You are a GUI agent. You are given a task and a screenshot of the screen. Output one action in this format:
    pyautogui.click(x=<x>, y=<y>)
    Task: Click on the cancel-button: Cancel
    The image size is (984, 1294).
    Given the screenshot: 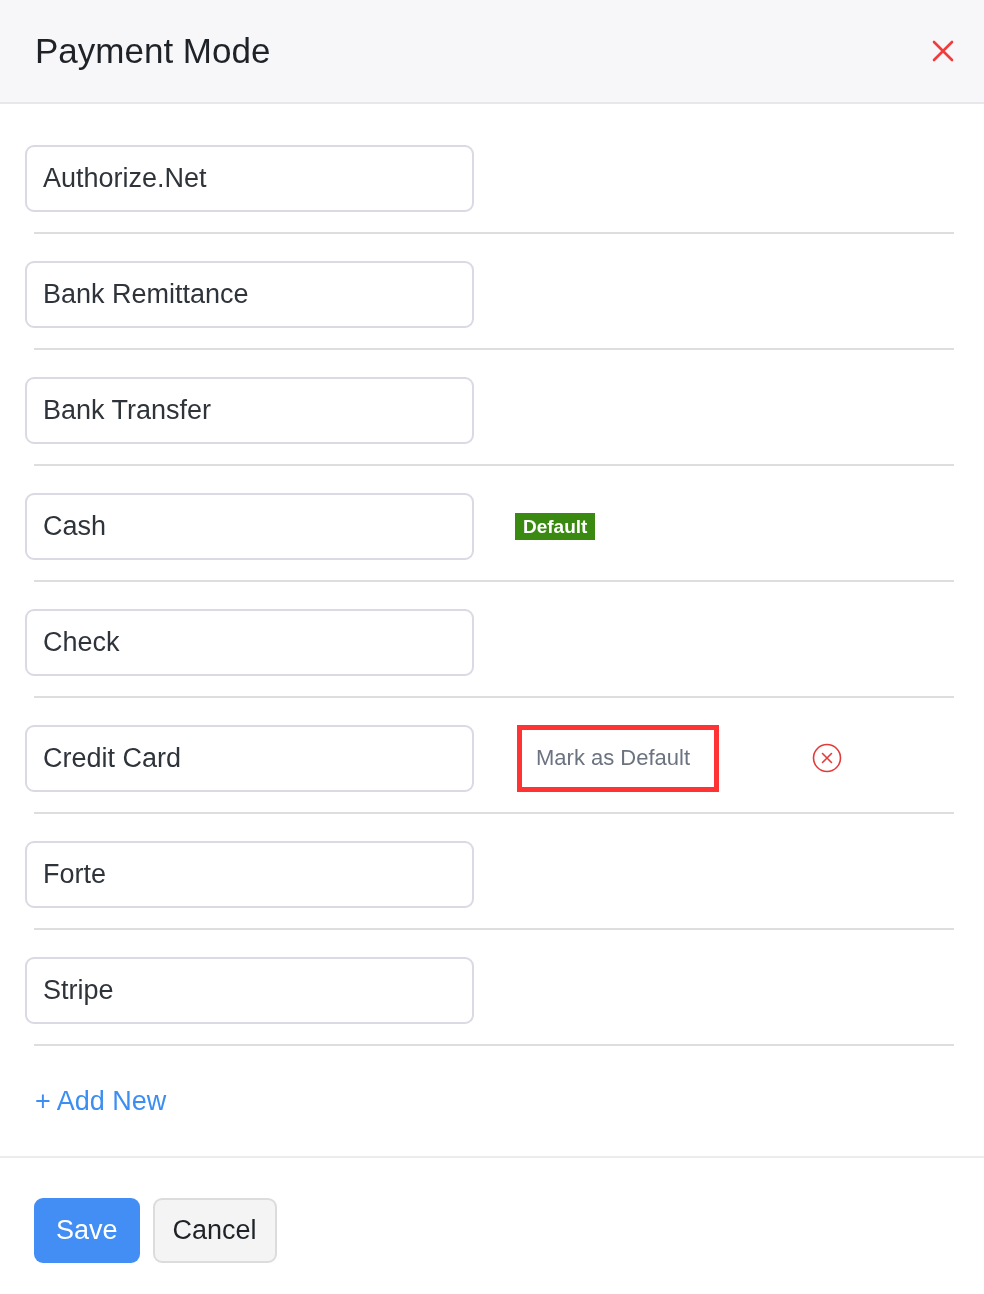 What is the action you would take?
    pyautogui.click(x=214, y=1230)
    